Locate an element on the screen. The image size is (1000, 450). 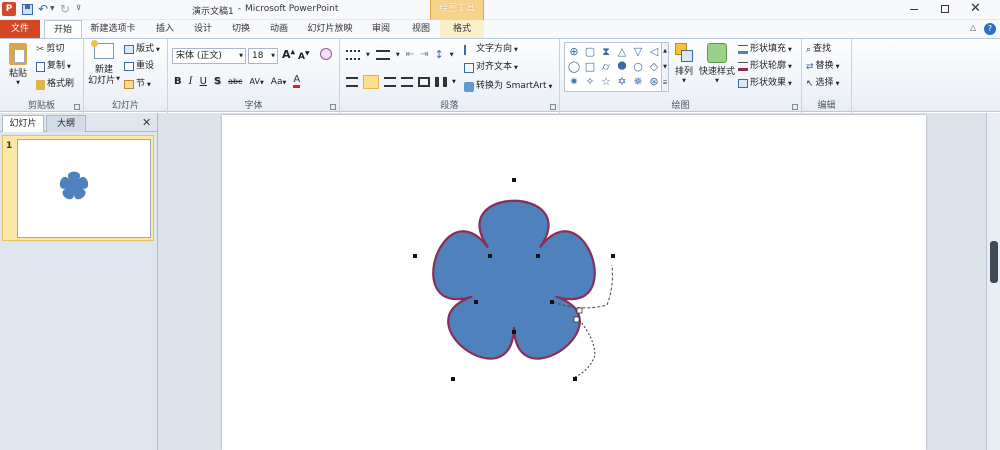
columns-dropdown-icon: ▼ is located at coordinates (454, 82).